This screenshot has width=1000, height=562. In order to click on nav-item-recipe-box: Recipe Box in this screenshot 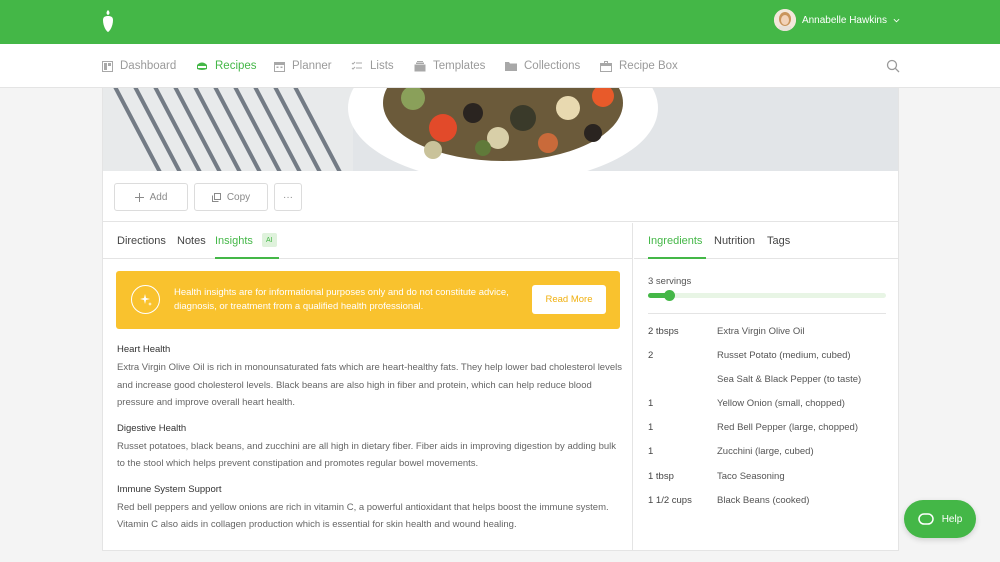, I will do `click(639, 66)`.